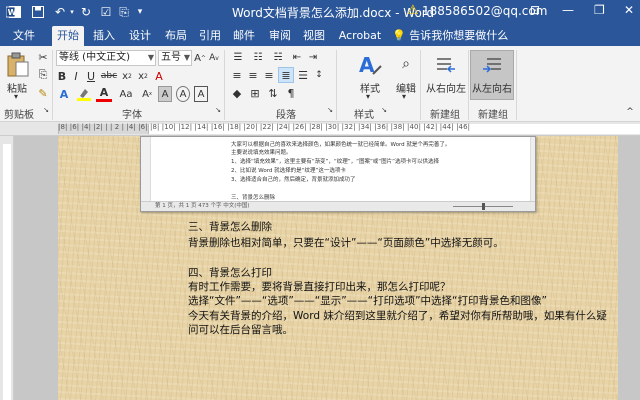 This screenshot has height=400, width=640. I want to click on doc-heading-print: 四、背景怎么打印, so click(230, 272).